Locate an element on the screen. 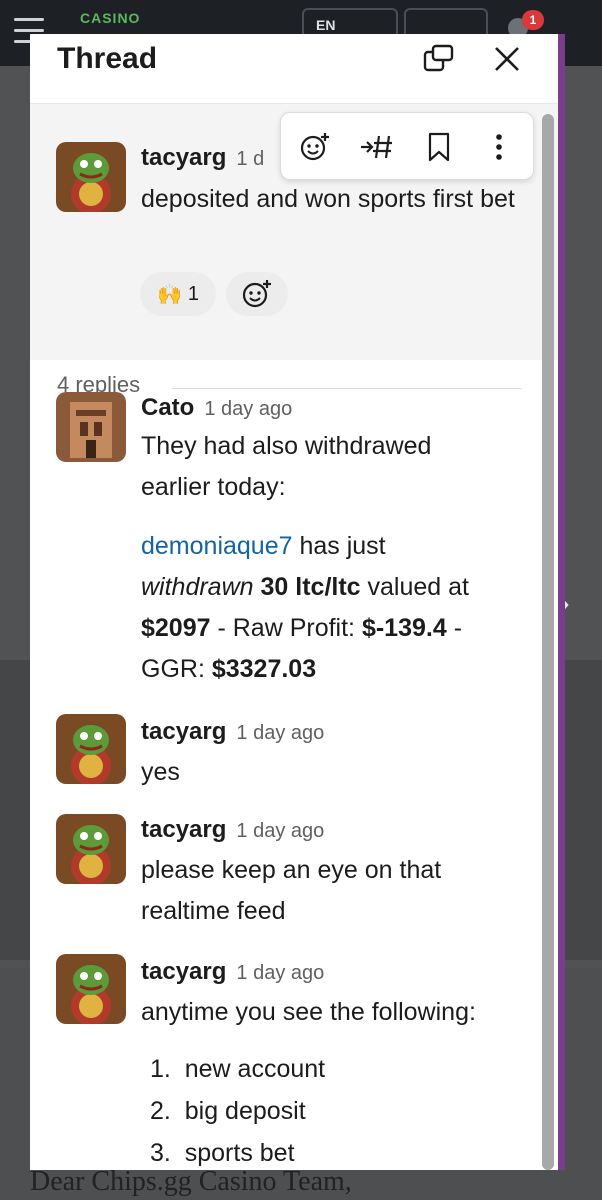 This screenshot has height=1200, width=602. list-item: 1. new account is located at coordinates (238, 1069).